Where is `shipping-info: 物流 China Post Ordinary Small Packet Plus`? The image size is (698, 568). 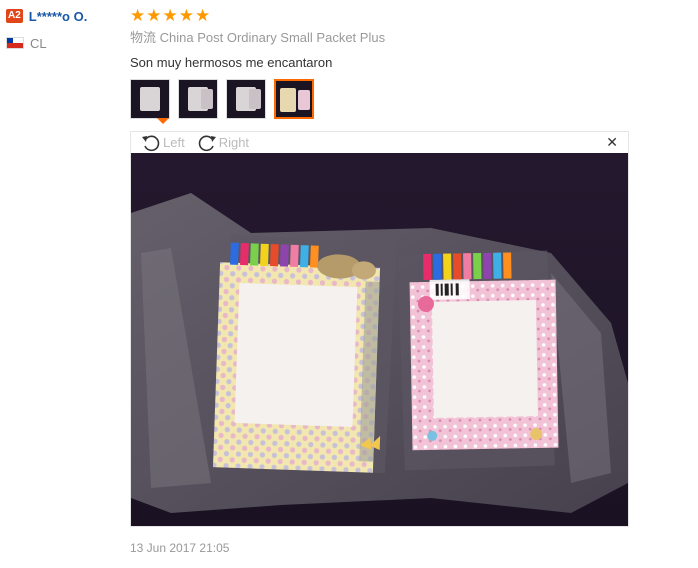
shipping-info: 物流 China Post Ordinary Small Packet Plus is located at coordinates (380, 38).